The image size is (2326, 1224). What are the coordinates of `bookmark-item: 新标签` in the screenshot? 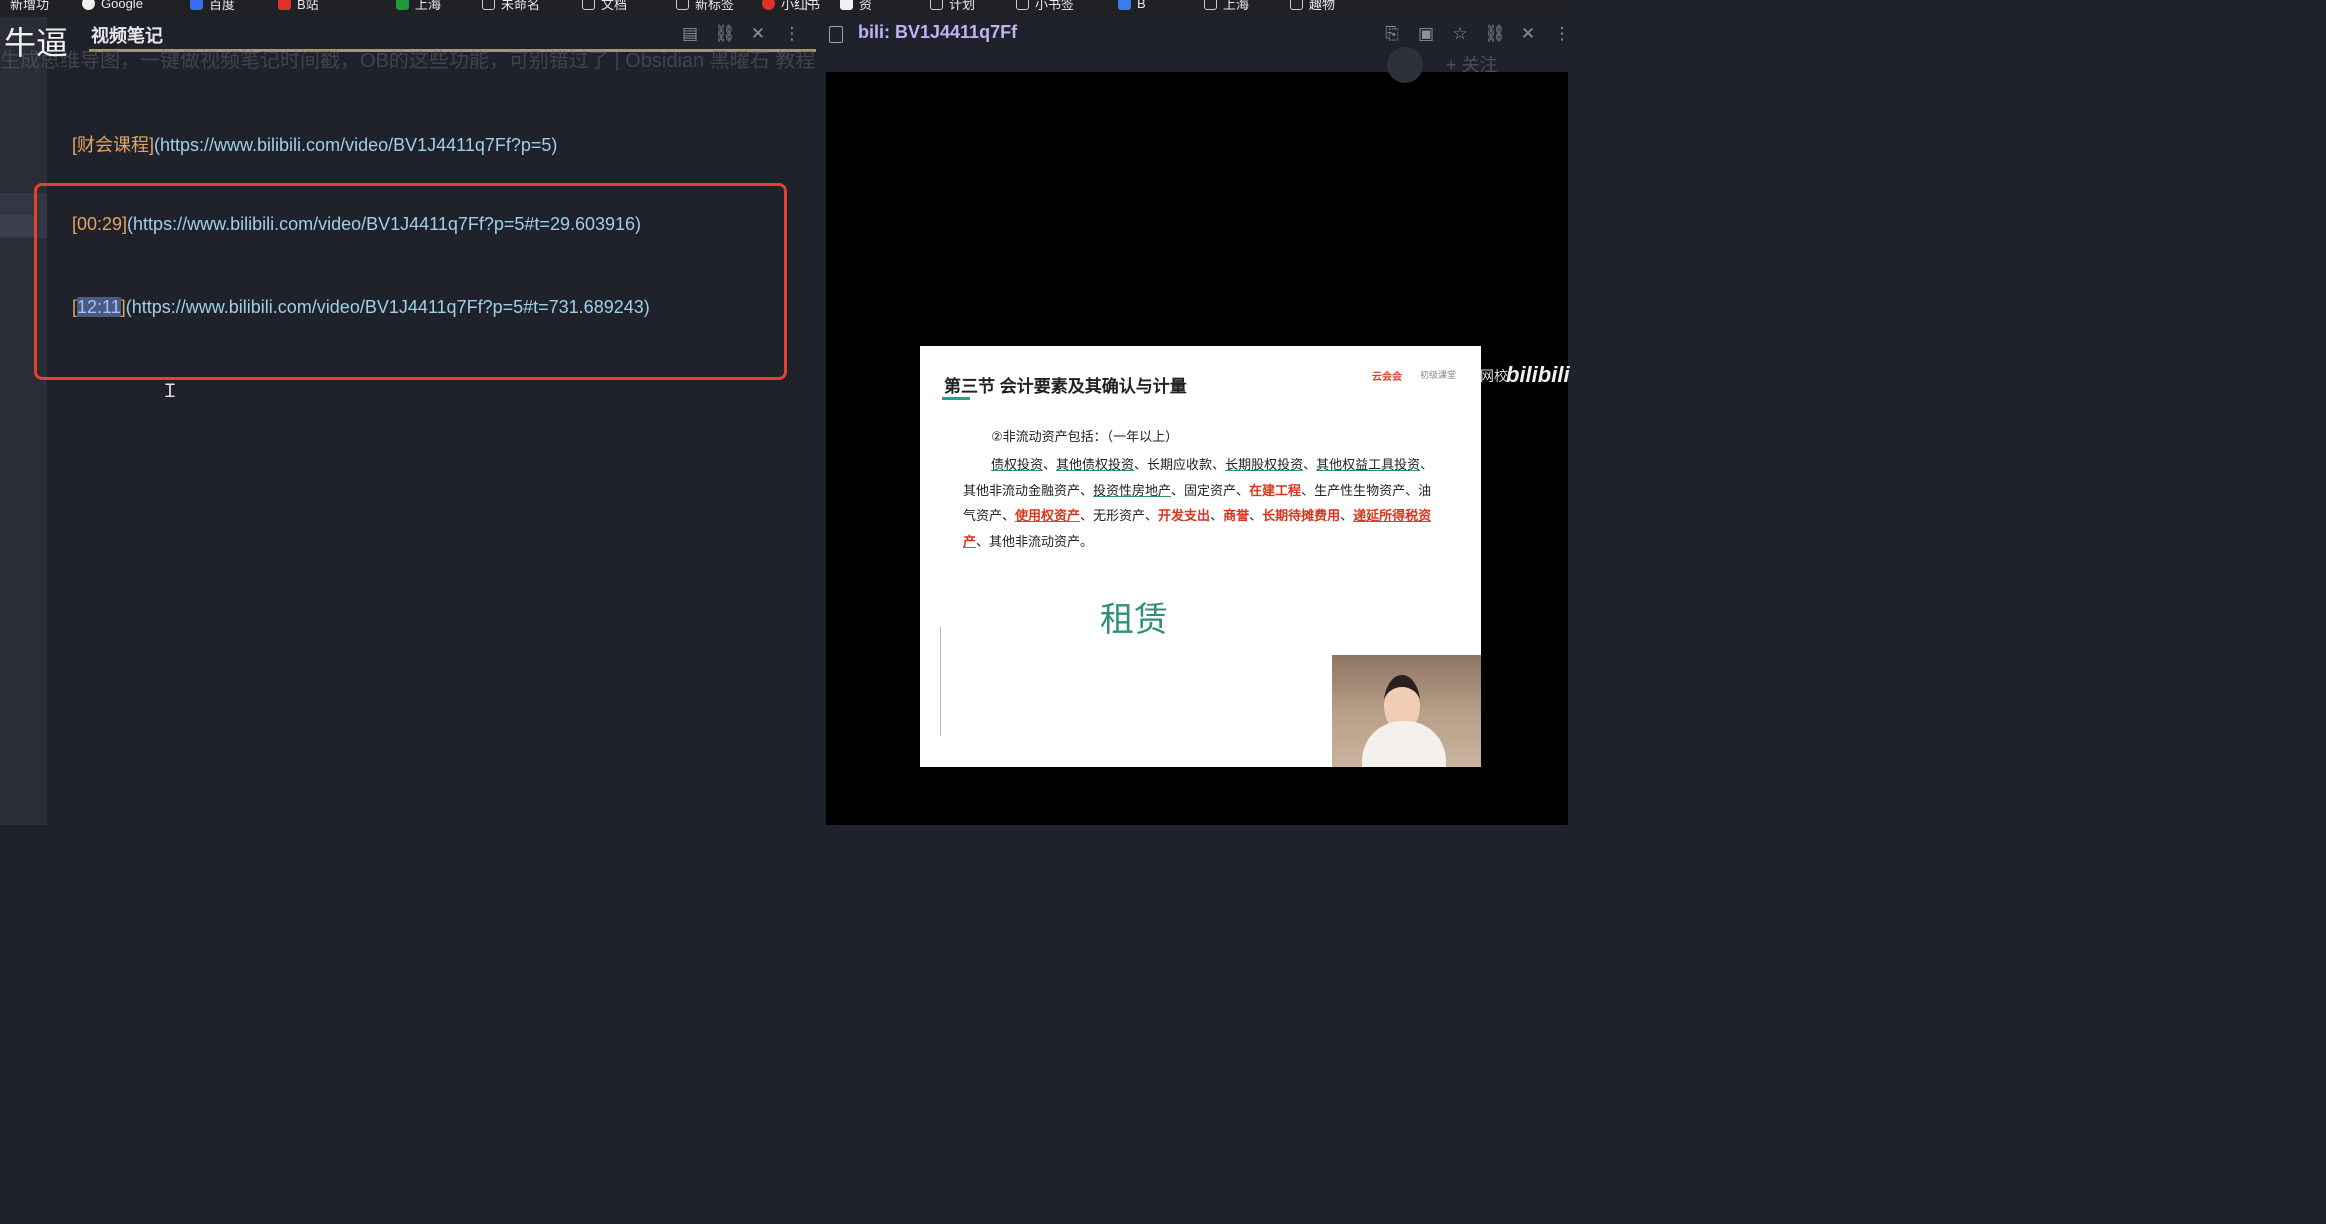 It's located at (705, 6).